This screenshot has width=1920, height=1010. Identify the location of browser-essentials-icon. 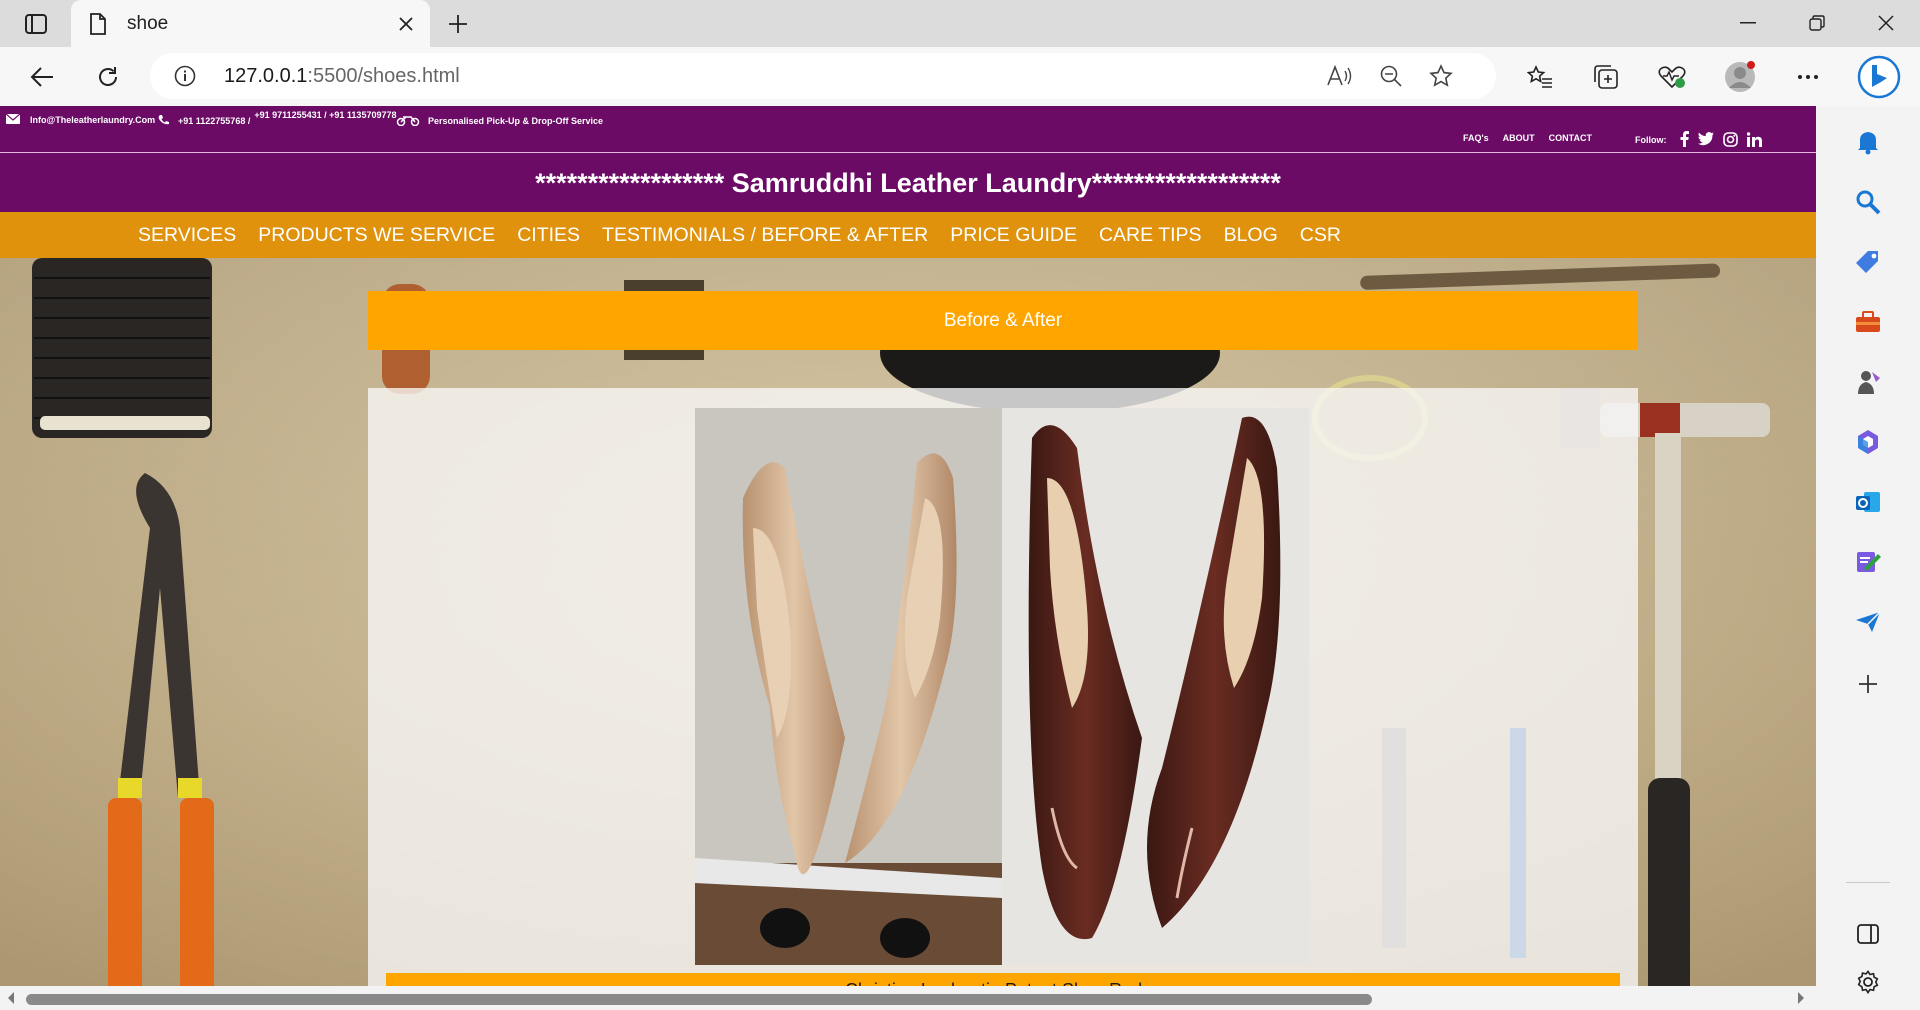
(1672, 77).